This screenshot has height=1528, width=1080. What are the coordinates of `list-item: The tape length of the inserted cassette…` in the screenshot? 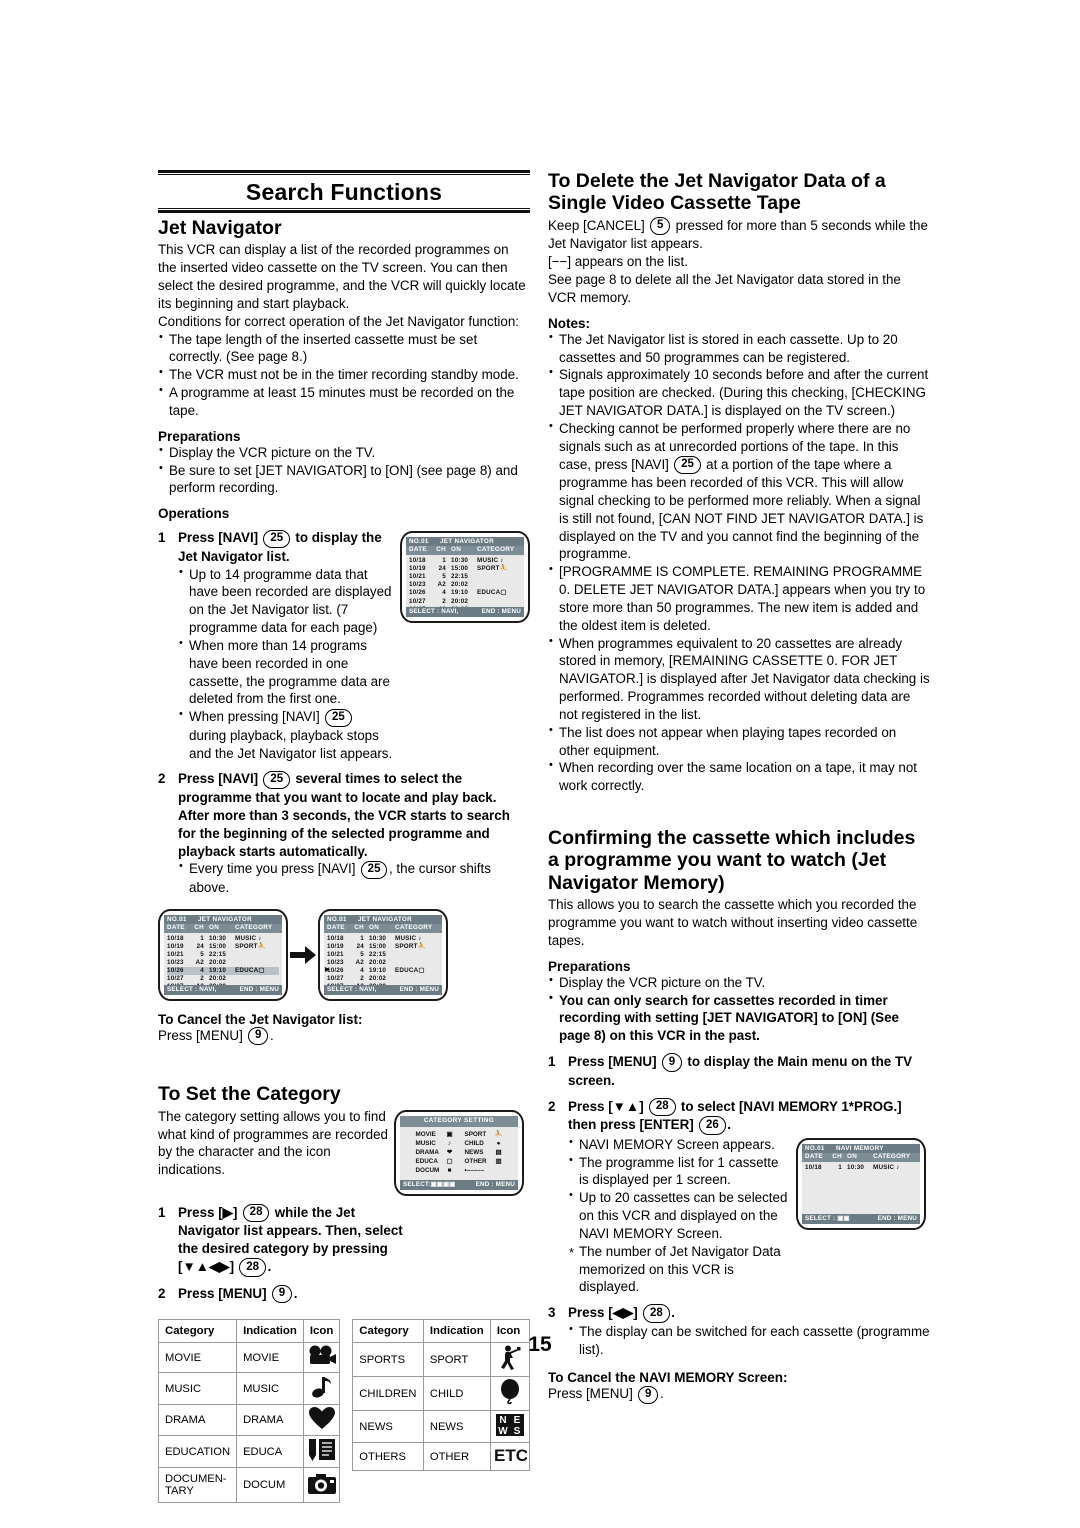 It's located at (344, 348).